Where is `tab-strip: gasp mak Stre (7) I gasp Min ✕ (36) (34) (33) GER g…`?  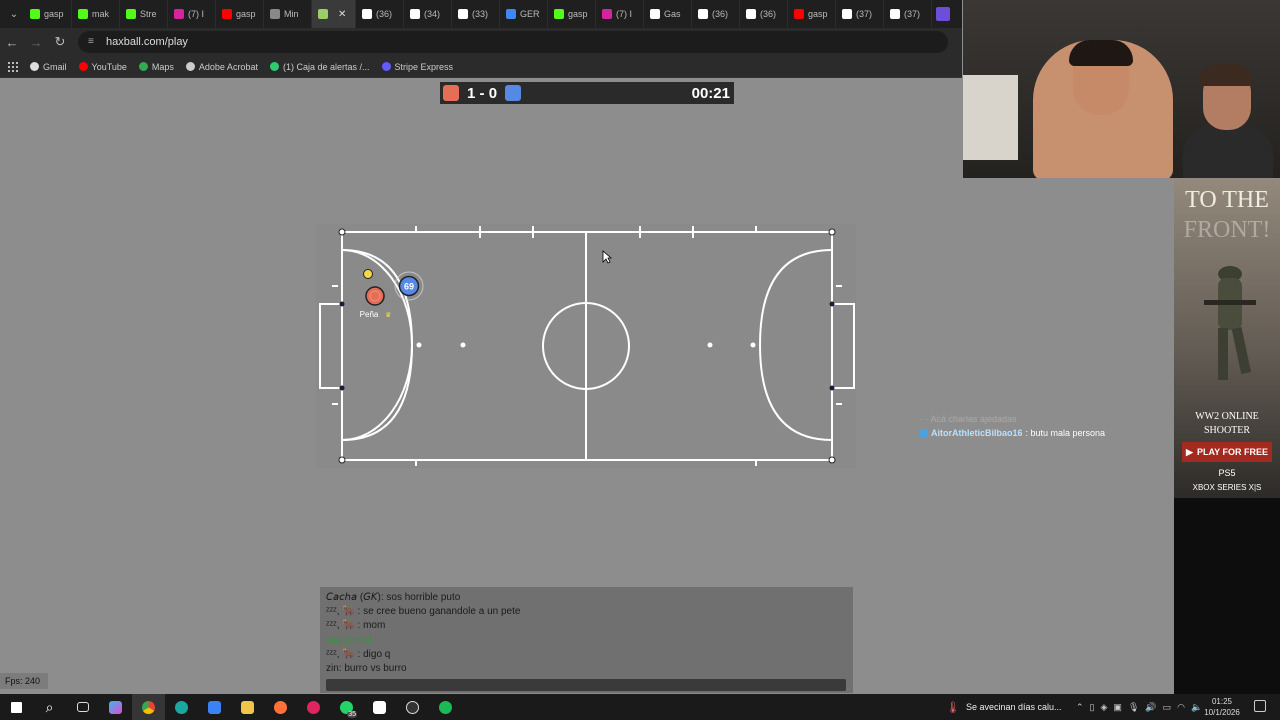 tab-strip: gasp mak Stre (7) I gasp Min ✕ (36) (34) (33) GER g… is located at coordinates (478, 14).